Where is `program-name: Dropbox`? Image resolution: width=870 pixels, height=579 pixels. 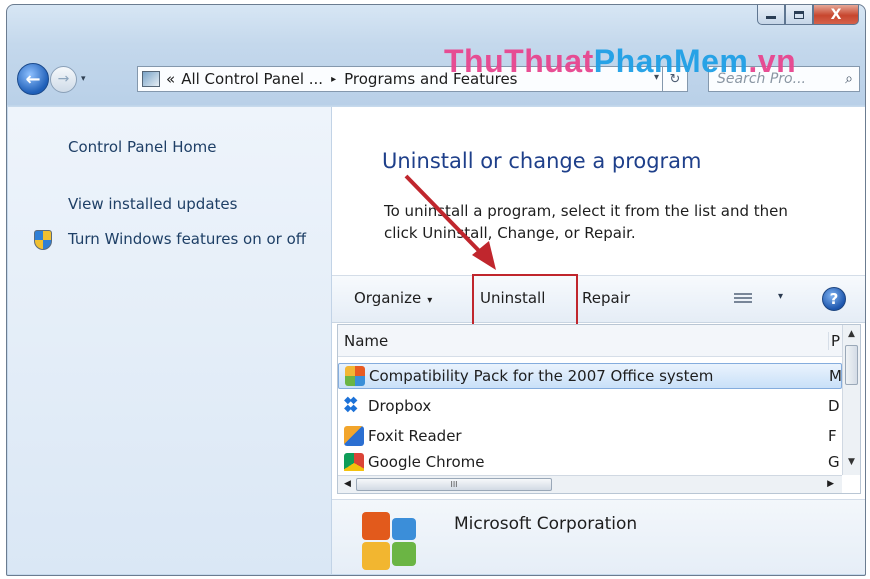 program-name: Dropbox is located at coordinates (400, 406).